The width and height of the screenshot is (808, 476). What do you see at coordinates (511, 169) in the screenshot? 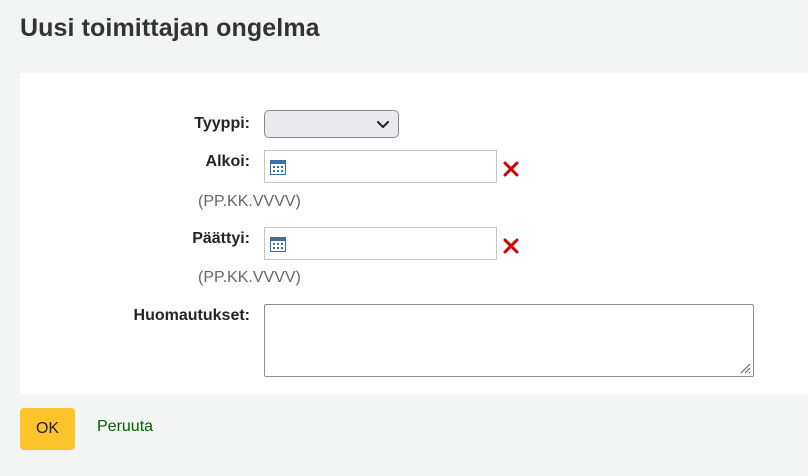
I see `clear-started-date-icon` at bounding box center [511, 169].